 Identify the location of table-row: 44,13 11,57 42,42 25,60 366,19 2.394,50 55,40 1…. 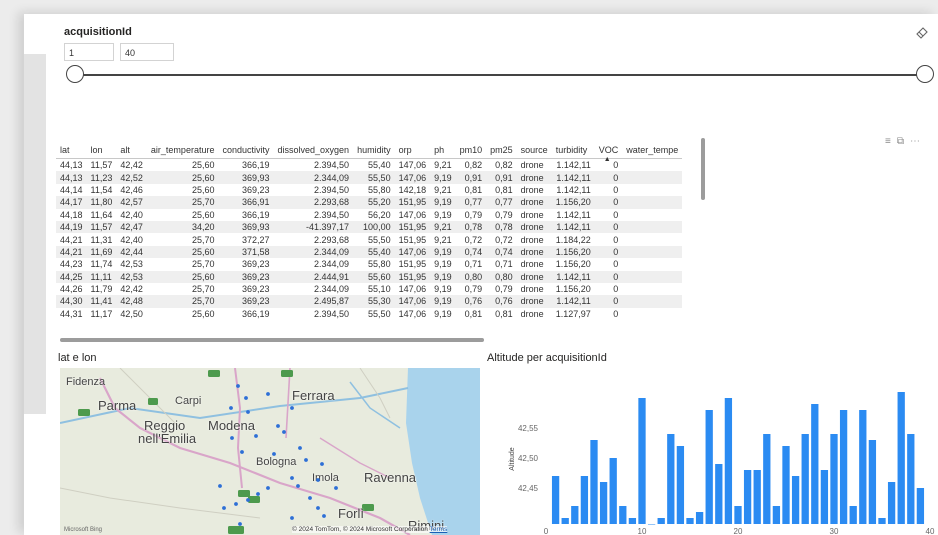
(369, 165).